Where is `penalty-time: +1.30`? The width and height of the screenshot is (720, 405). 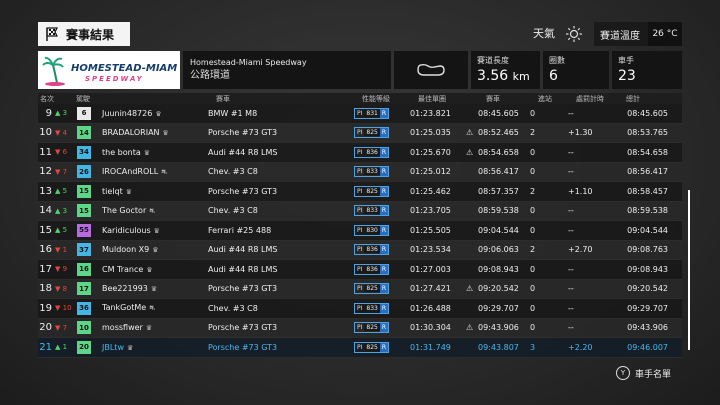 penalty-time: +1.30 is located at coordinates (580, 133).